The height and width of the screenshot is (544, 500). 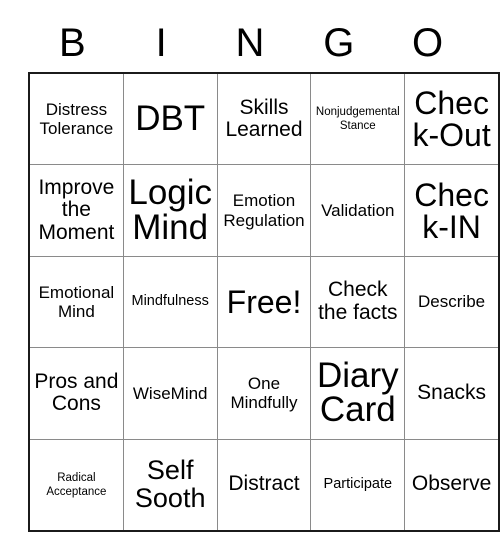 What do you see at coordinates (428, 43) in the screenshot?
I see `bingo-header-letter: O` at bounding box center [428, 43].